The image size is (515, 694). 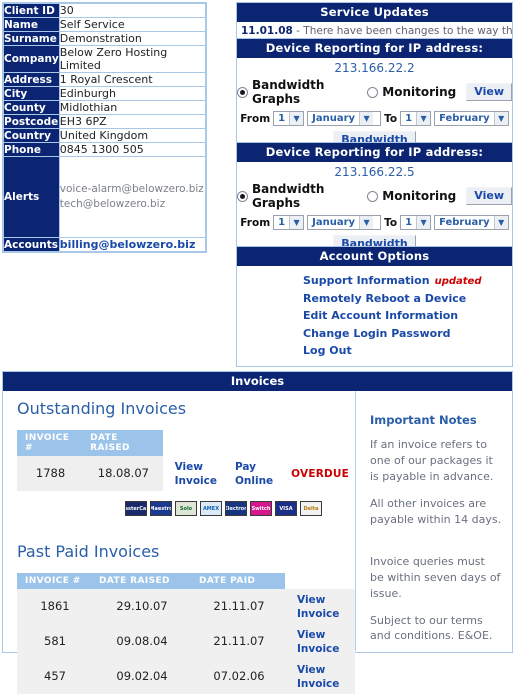 What do you see at coordinates (122, 473) in the screenshot?
I see `cell-date-raised: 18.08.07` at bounding box center [122, 473].